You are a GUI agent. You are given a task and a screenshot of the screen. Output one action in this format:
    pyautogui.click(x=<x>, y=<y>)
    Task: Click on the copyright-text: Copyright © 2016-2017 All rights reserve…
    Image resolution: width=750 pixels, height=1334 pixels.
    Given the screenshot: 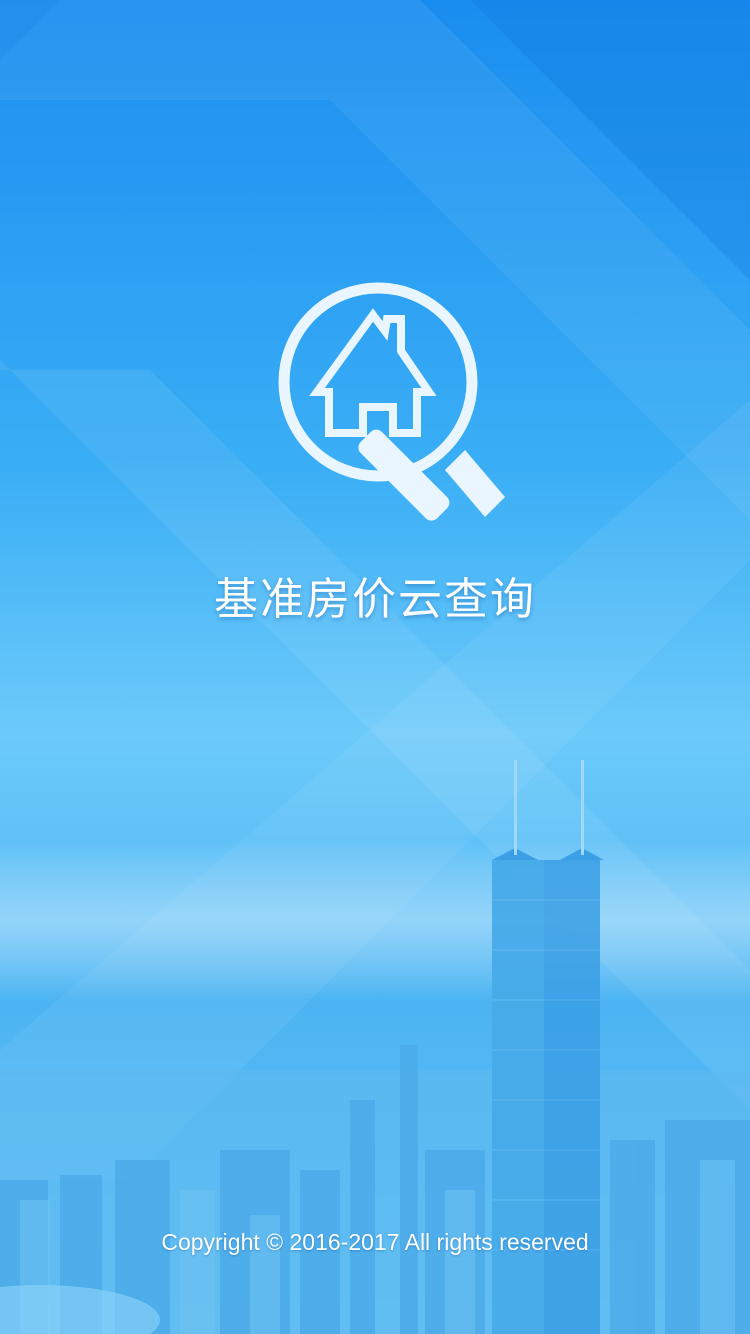 What is the action you would take?
    pyautogui.click(x=375, y=1242)
    